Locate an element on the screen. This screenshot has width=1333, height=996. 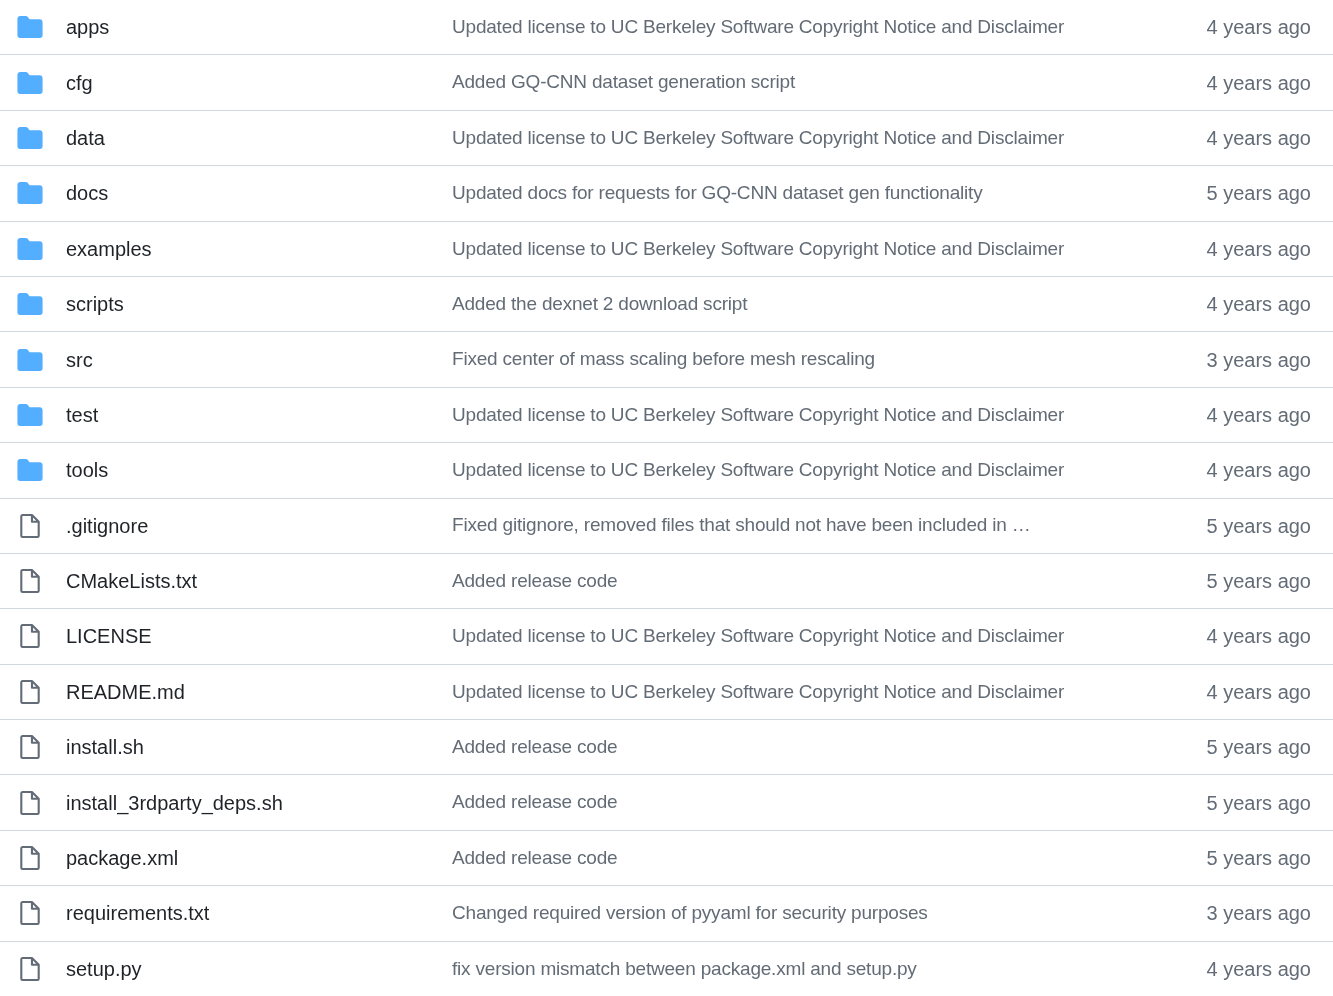
file-link: README.md is located at coordinates (259, 691).